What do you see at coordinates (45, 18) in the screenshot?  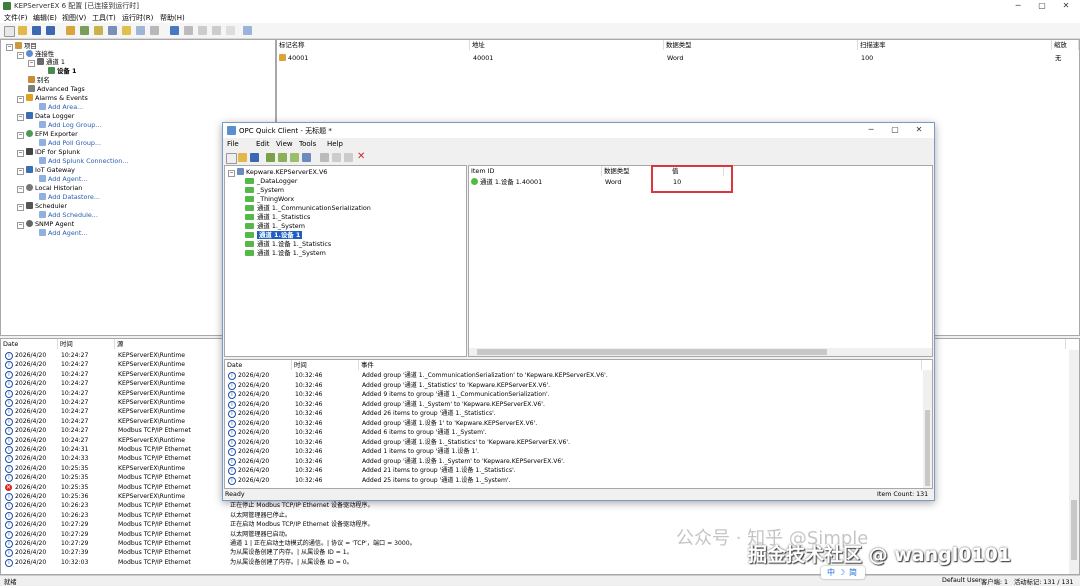 I see `menu-edit: 编辑(E)` at bounding box center [45, 18].